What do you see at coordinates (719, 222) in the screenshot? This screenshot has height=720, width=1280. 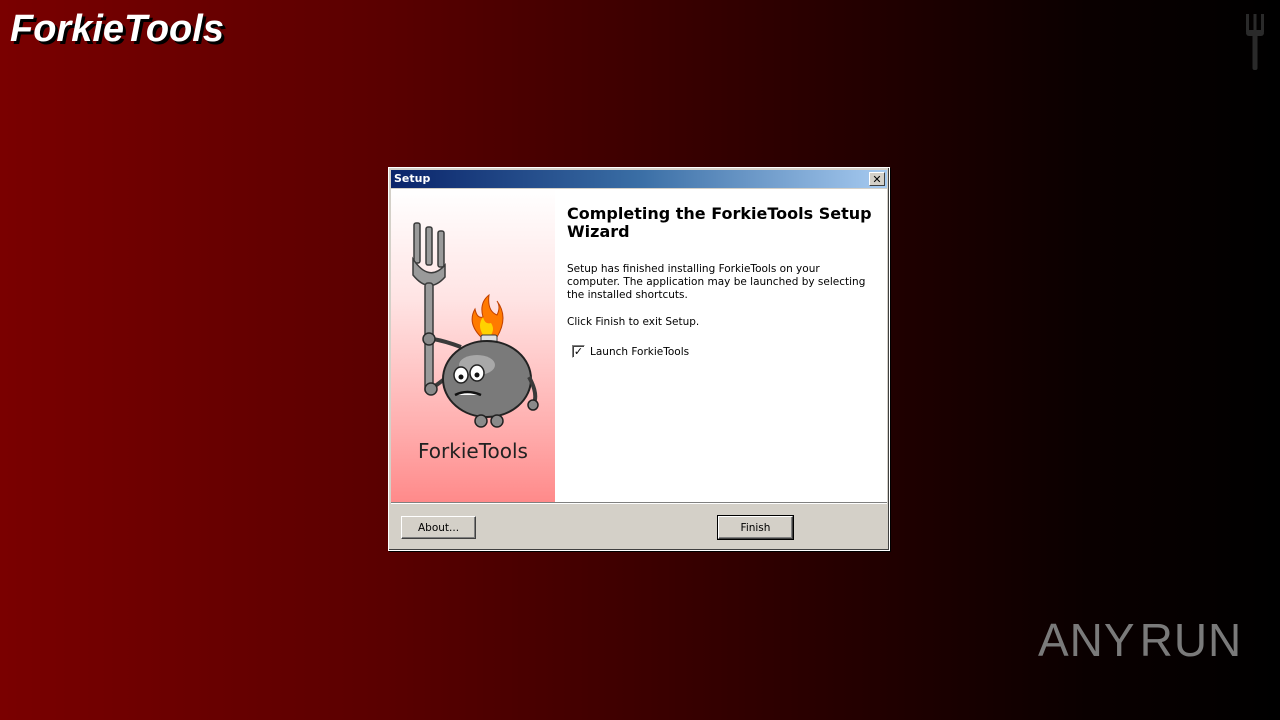 I see `page-title: Completing the ForkieTools Setup Wizard` at bounding box center [719, 222].